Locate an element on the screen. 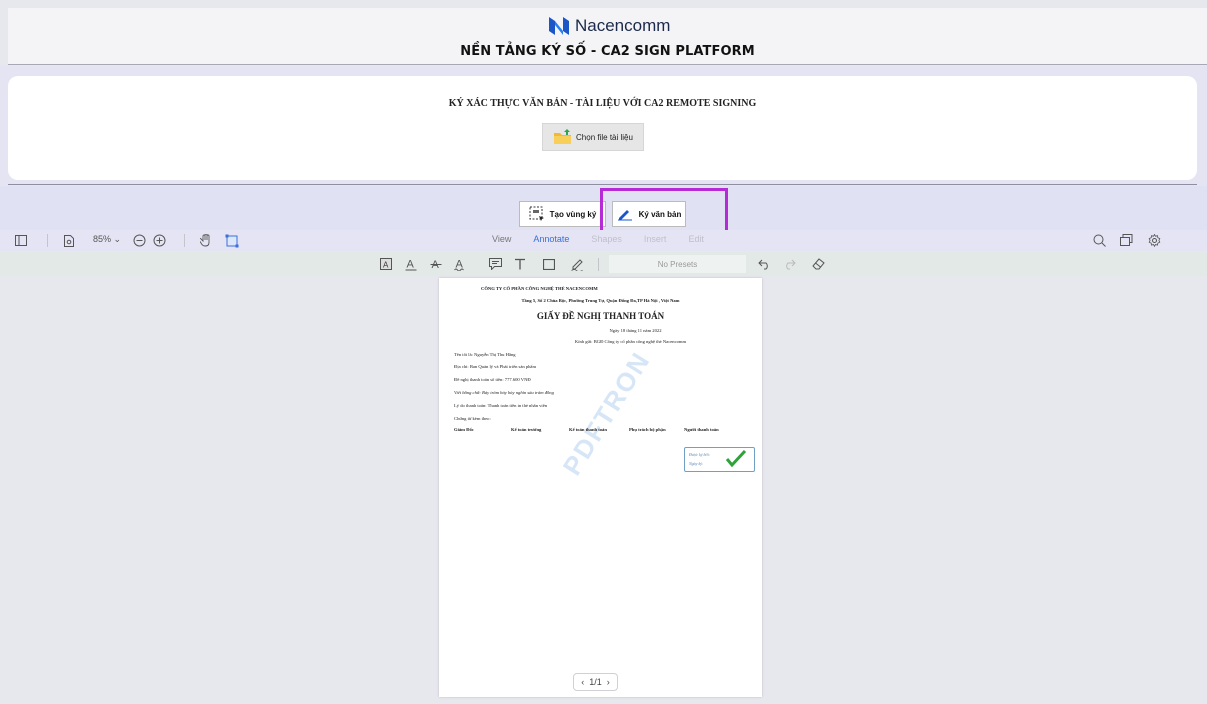  underline-tool-icon: A is located at coordinates (411, 264).